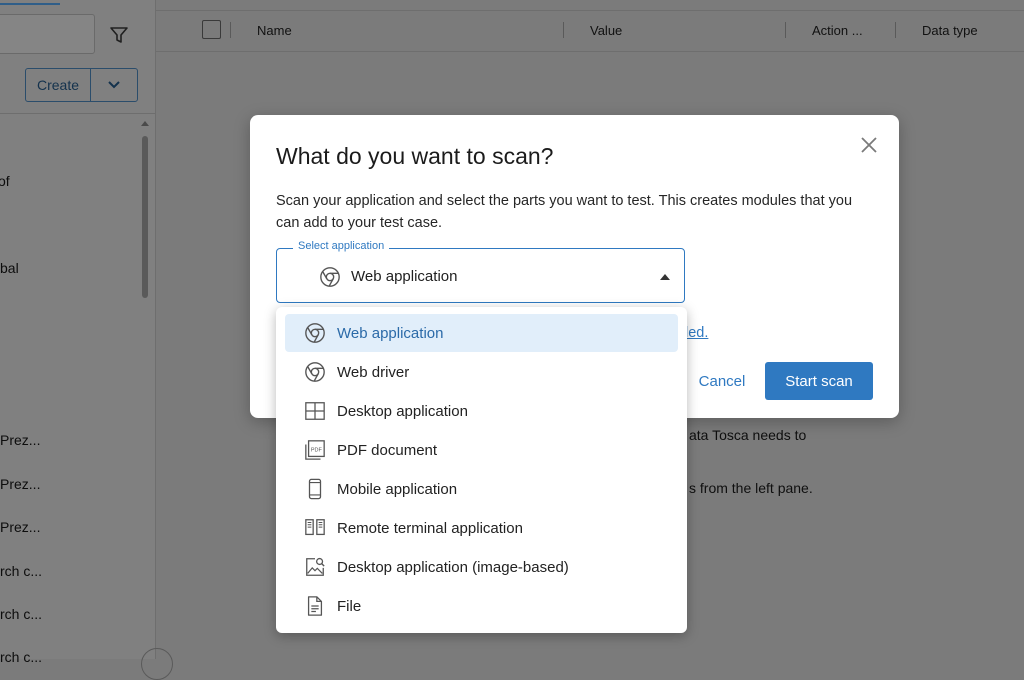 The width and height of the screenshot is (1024, 680). Describe the element at coordinates (481, 333) in the screenshot. I see `option-web-application: Web application` at that location.